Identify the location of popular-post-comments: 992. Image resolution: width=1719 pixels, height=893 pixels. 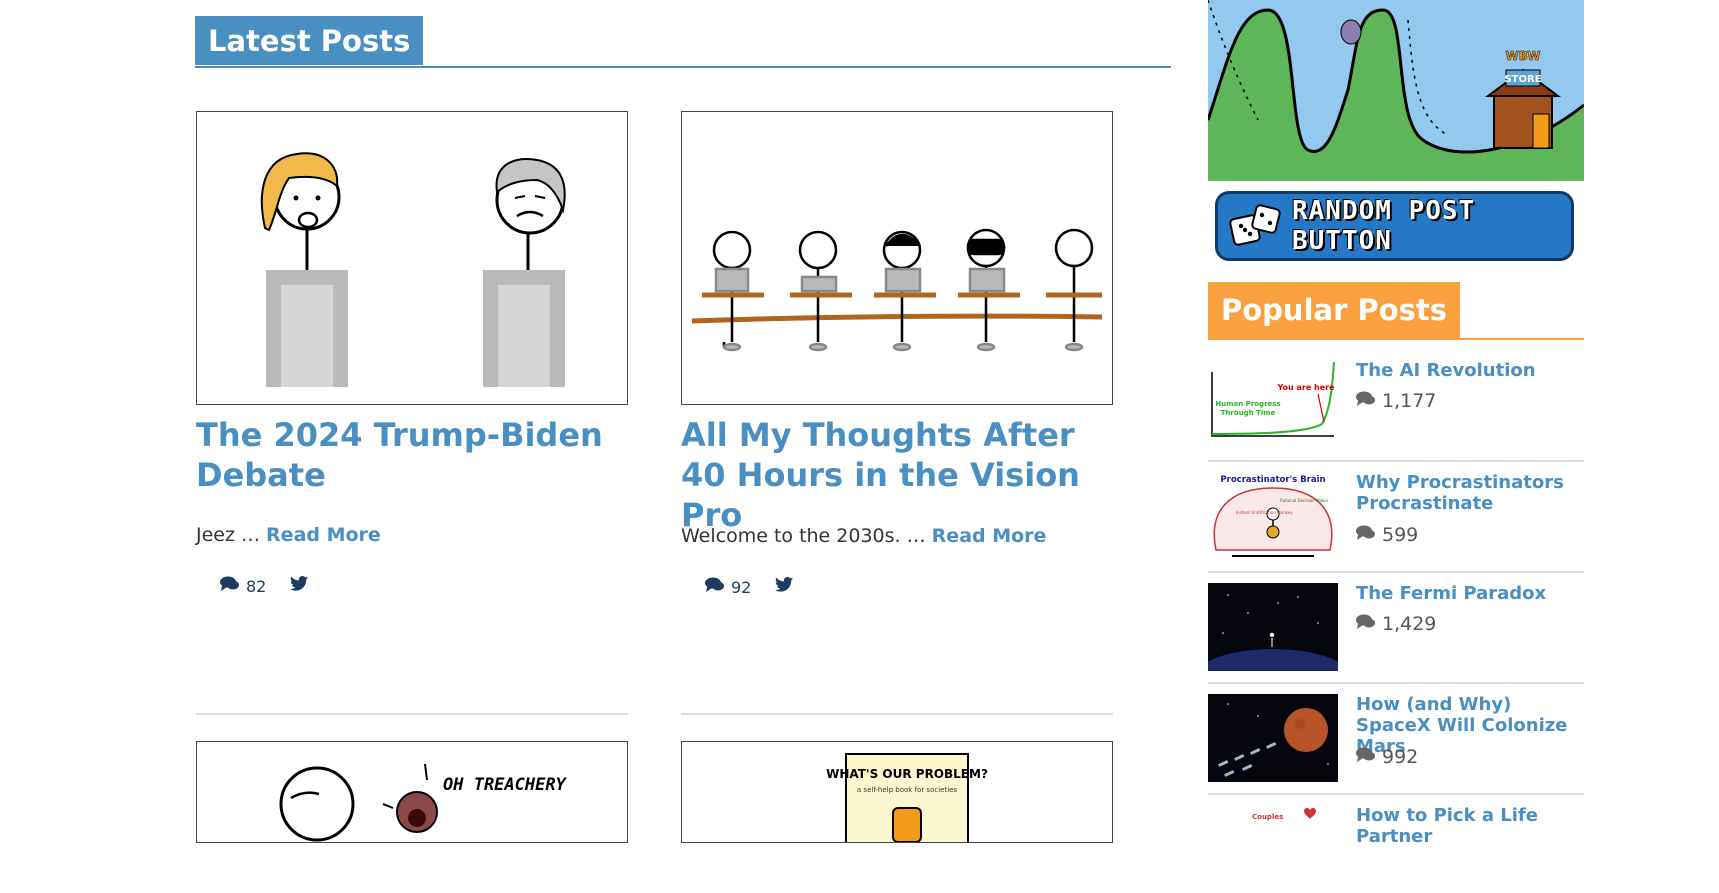
(1387, 757).